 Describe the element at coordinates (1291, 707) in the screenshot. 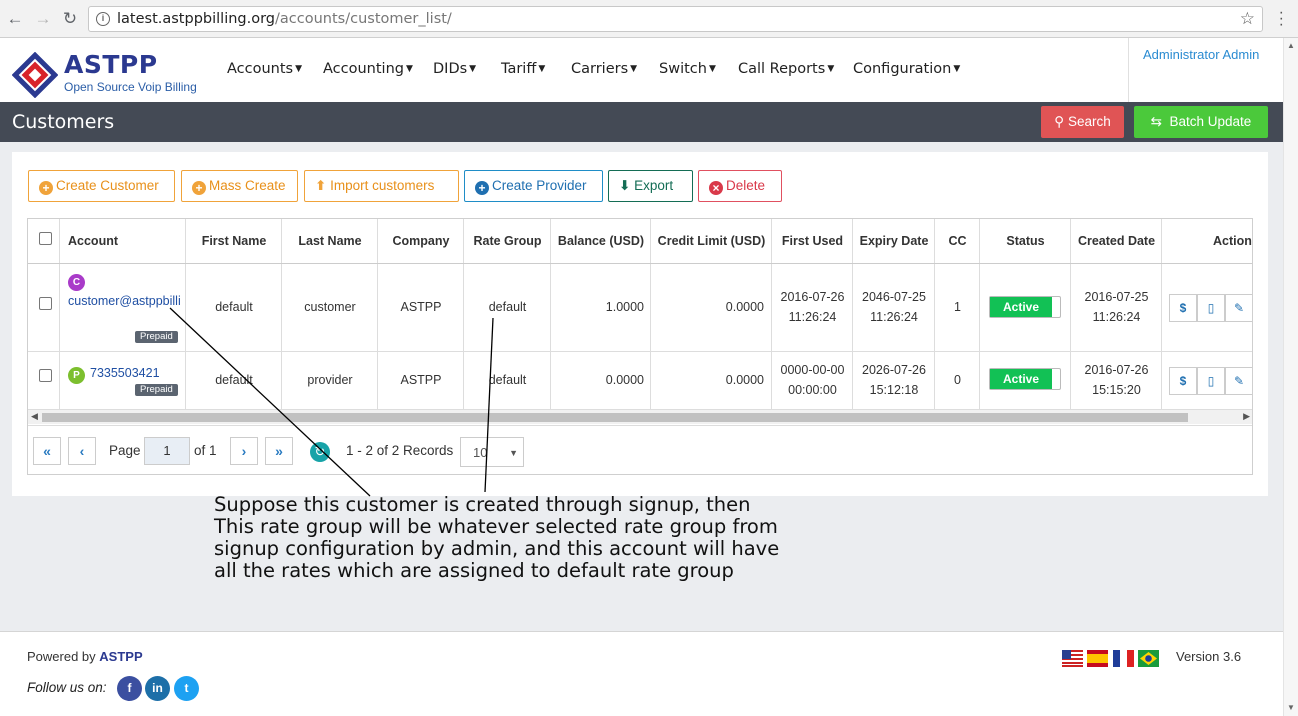

I see `scroll-down-icon: ▼` at that location.